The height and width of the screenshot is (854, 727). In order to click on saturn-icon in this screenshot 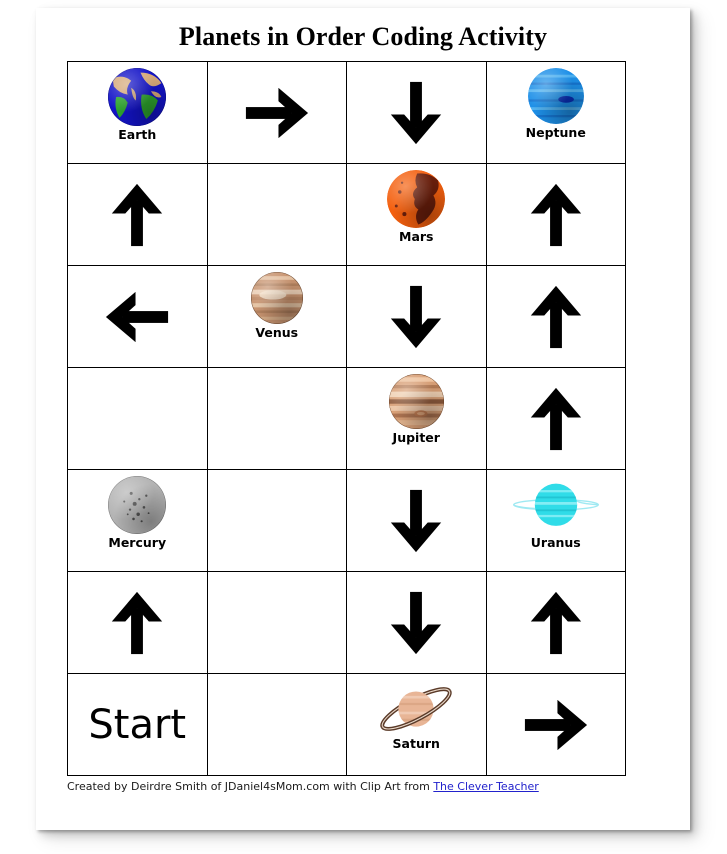, I will do `click(416, 707)`.